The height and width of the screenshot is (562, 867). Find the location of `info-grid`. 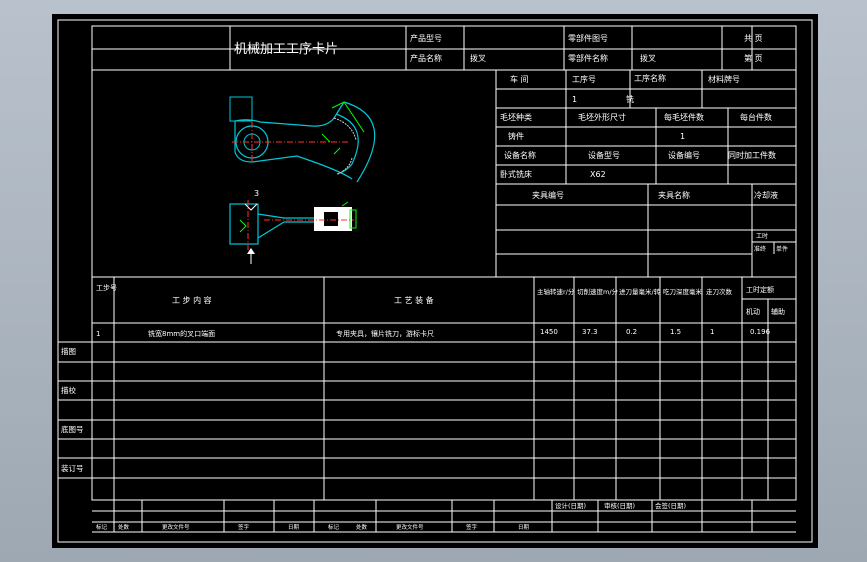

info-grid is located at coordinates (645, 173).